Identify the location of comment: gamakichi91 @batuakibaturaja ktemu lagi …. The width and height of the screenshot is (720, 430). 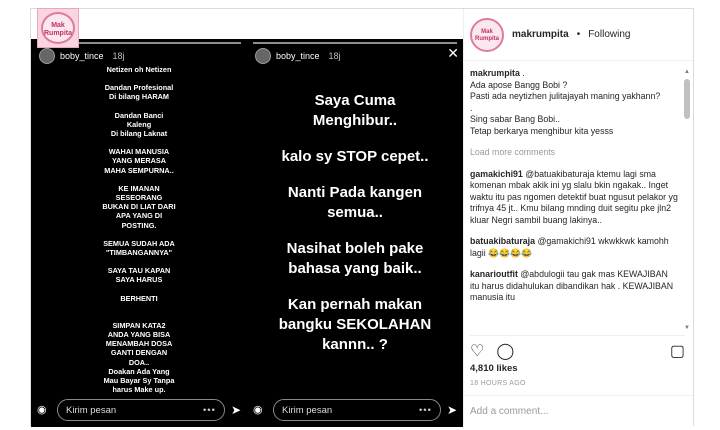
(574, 198).